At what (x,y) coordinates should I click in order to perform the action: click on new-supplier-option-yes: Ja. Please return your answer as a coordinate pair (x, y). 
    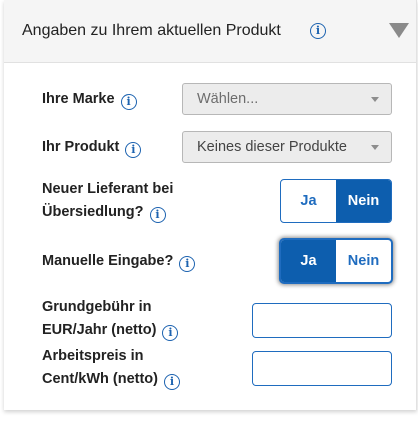
    Looking at the image, I should click on (308, 201).